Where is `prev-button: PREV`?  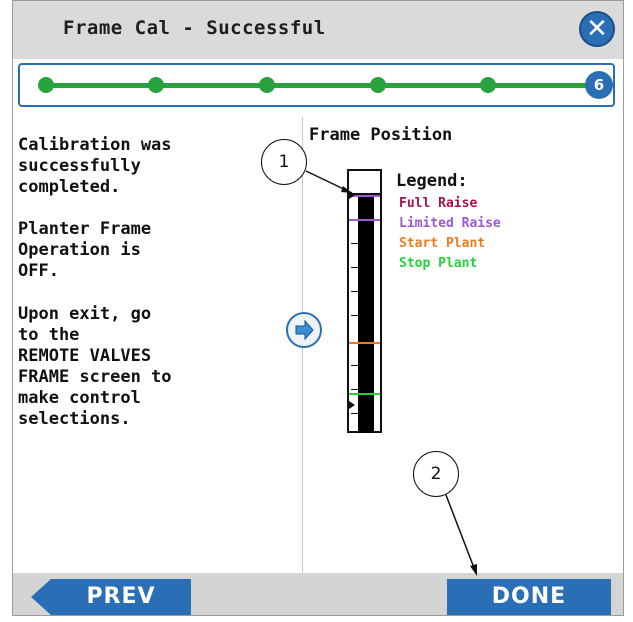
prev-button: PREV is located at coordinates (121, 597).